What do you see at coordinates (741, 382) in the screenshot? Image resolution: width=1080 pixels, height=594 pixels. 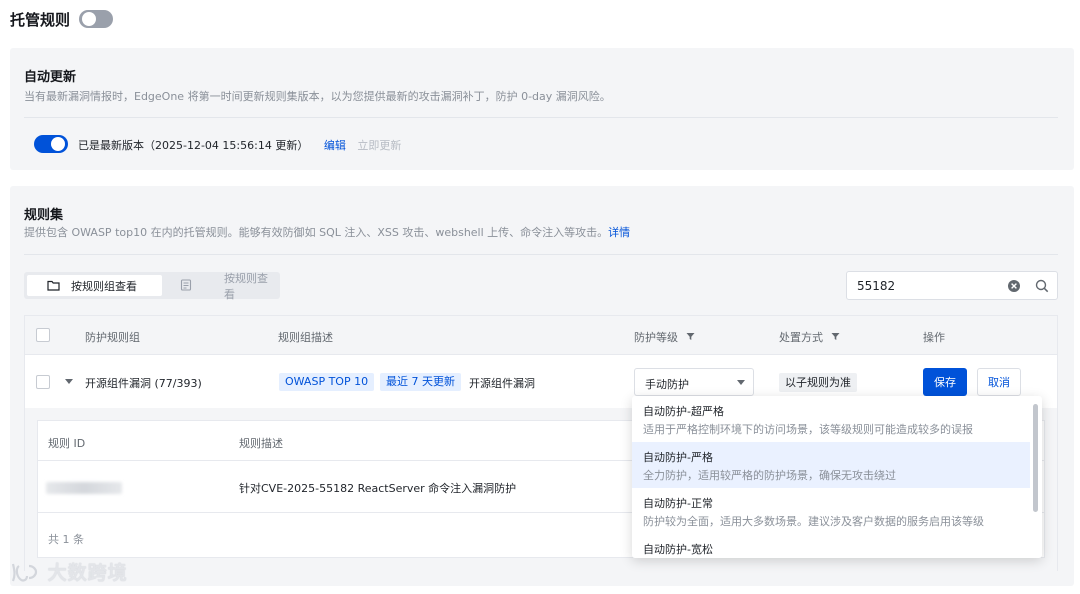 I see `chevron-down-icon` at bounding box center [741, 382].